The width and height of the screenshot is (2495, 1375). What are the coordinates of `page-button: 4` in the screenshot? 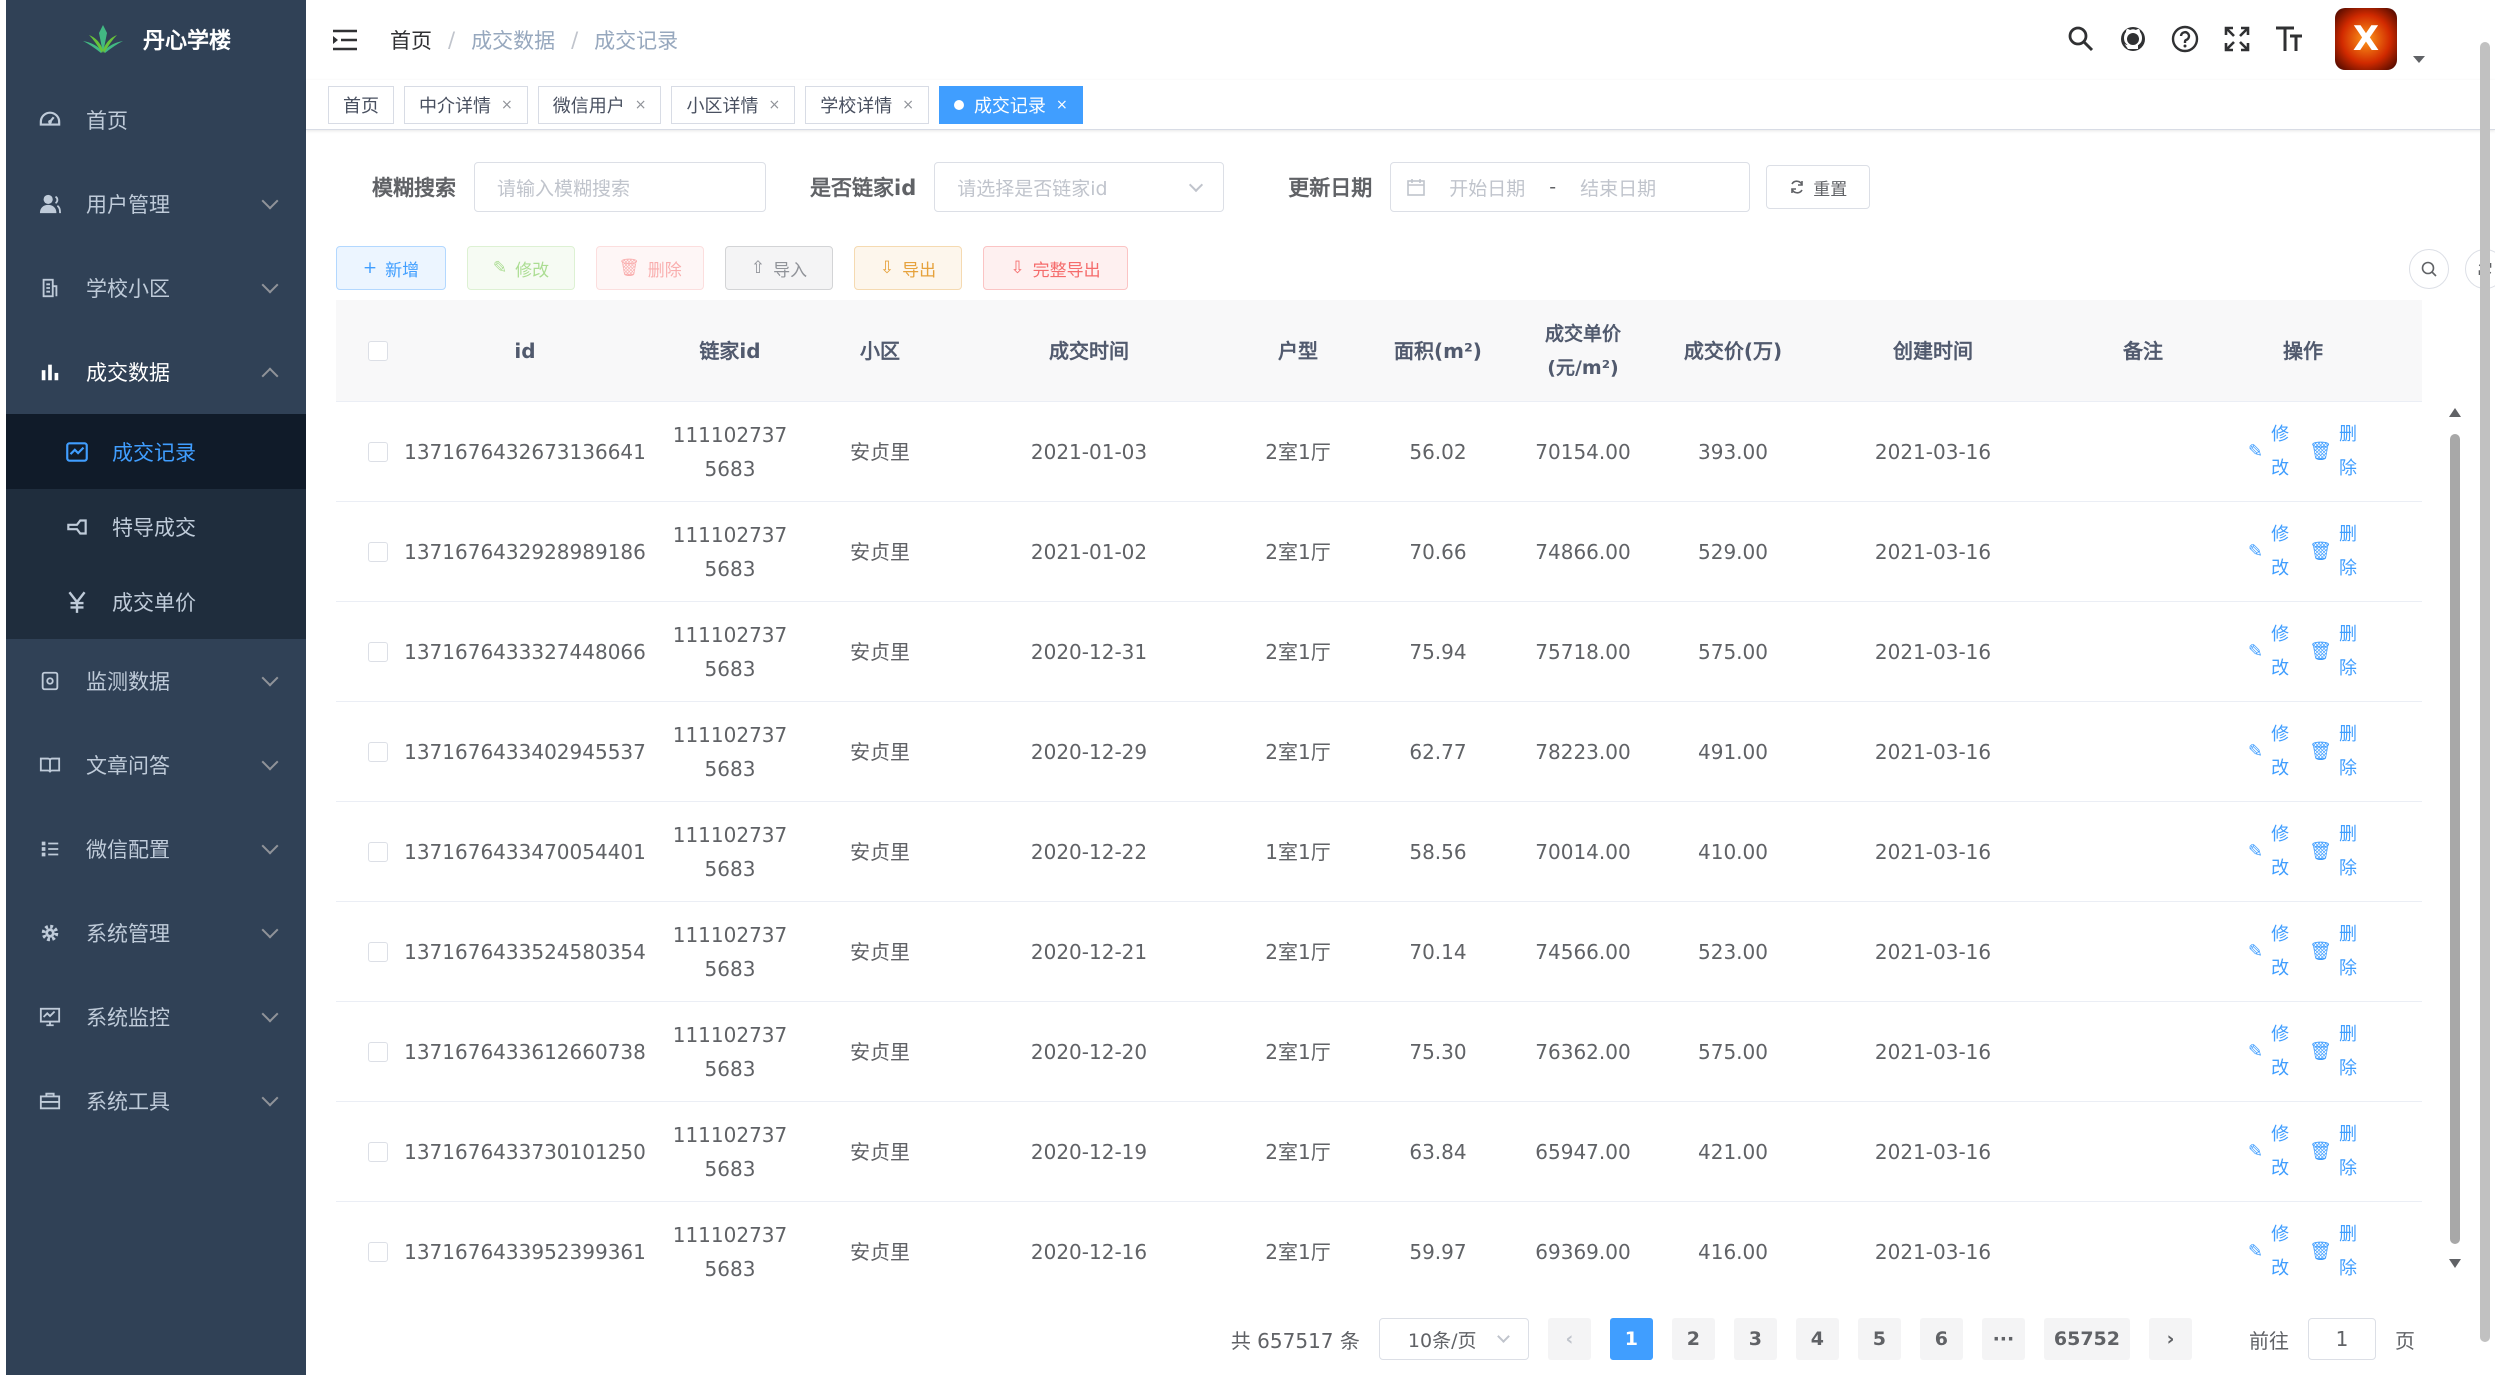 It's located at (1817, 1339).